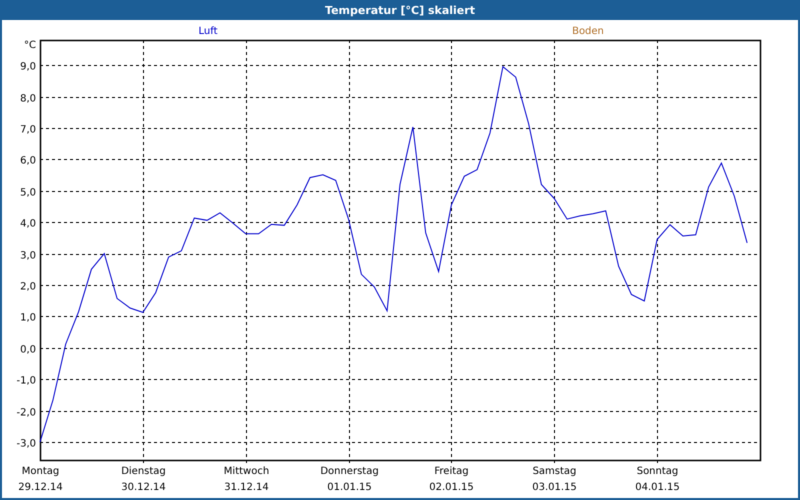 Image resolution: width=800 pixels, height=500 pixels. What do you see at coordinates (28, 224) in the screenshot?
I see `y-tick-label: 4,0` at bounding box center [28, 224].